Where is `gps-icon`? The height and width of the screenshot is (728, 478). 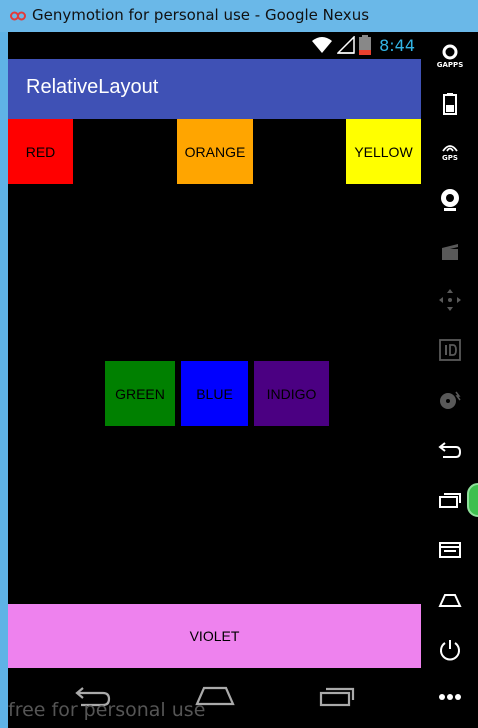 gps-icon is located at coordinates (450, 148).